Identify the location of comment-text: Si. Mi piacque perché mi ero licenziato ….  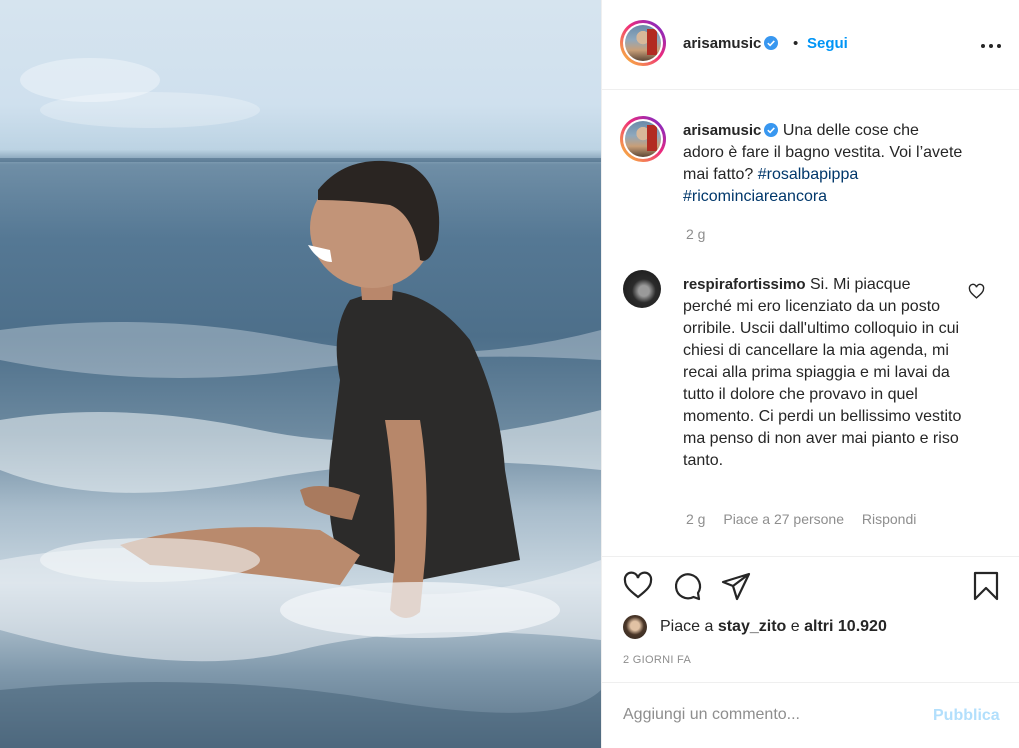
(822, 372).